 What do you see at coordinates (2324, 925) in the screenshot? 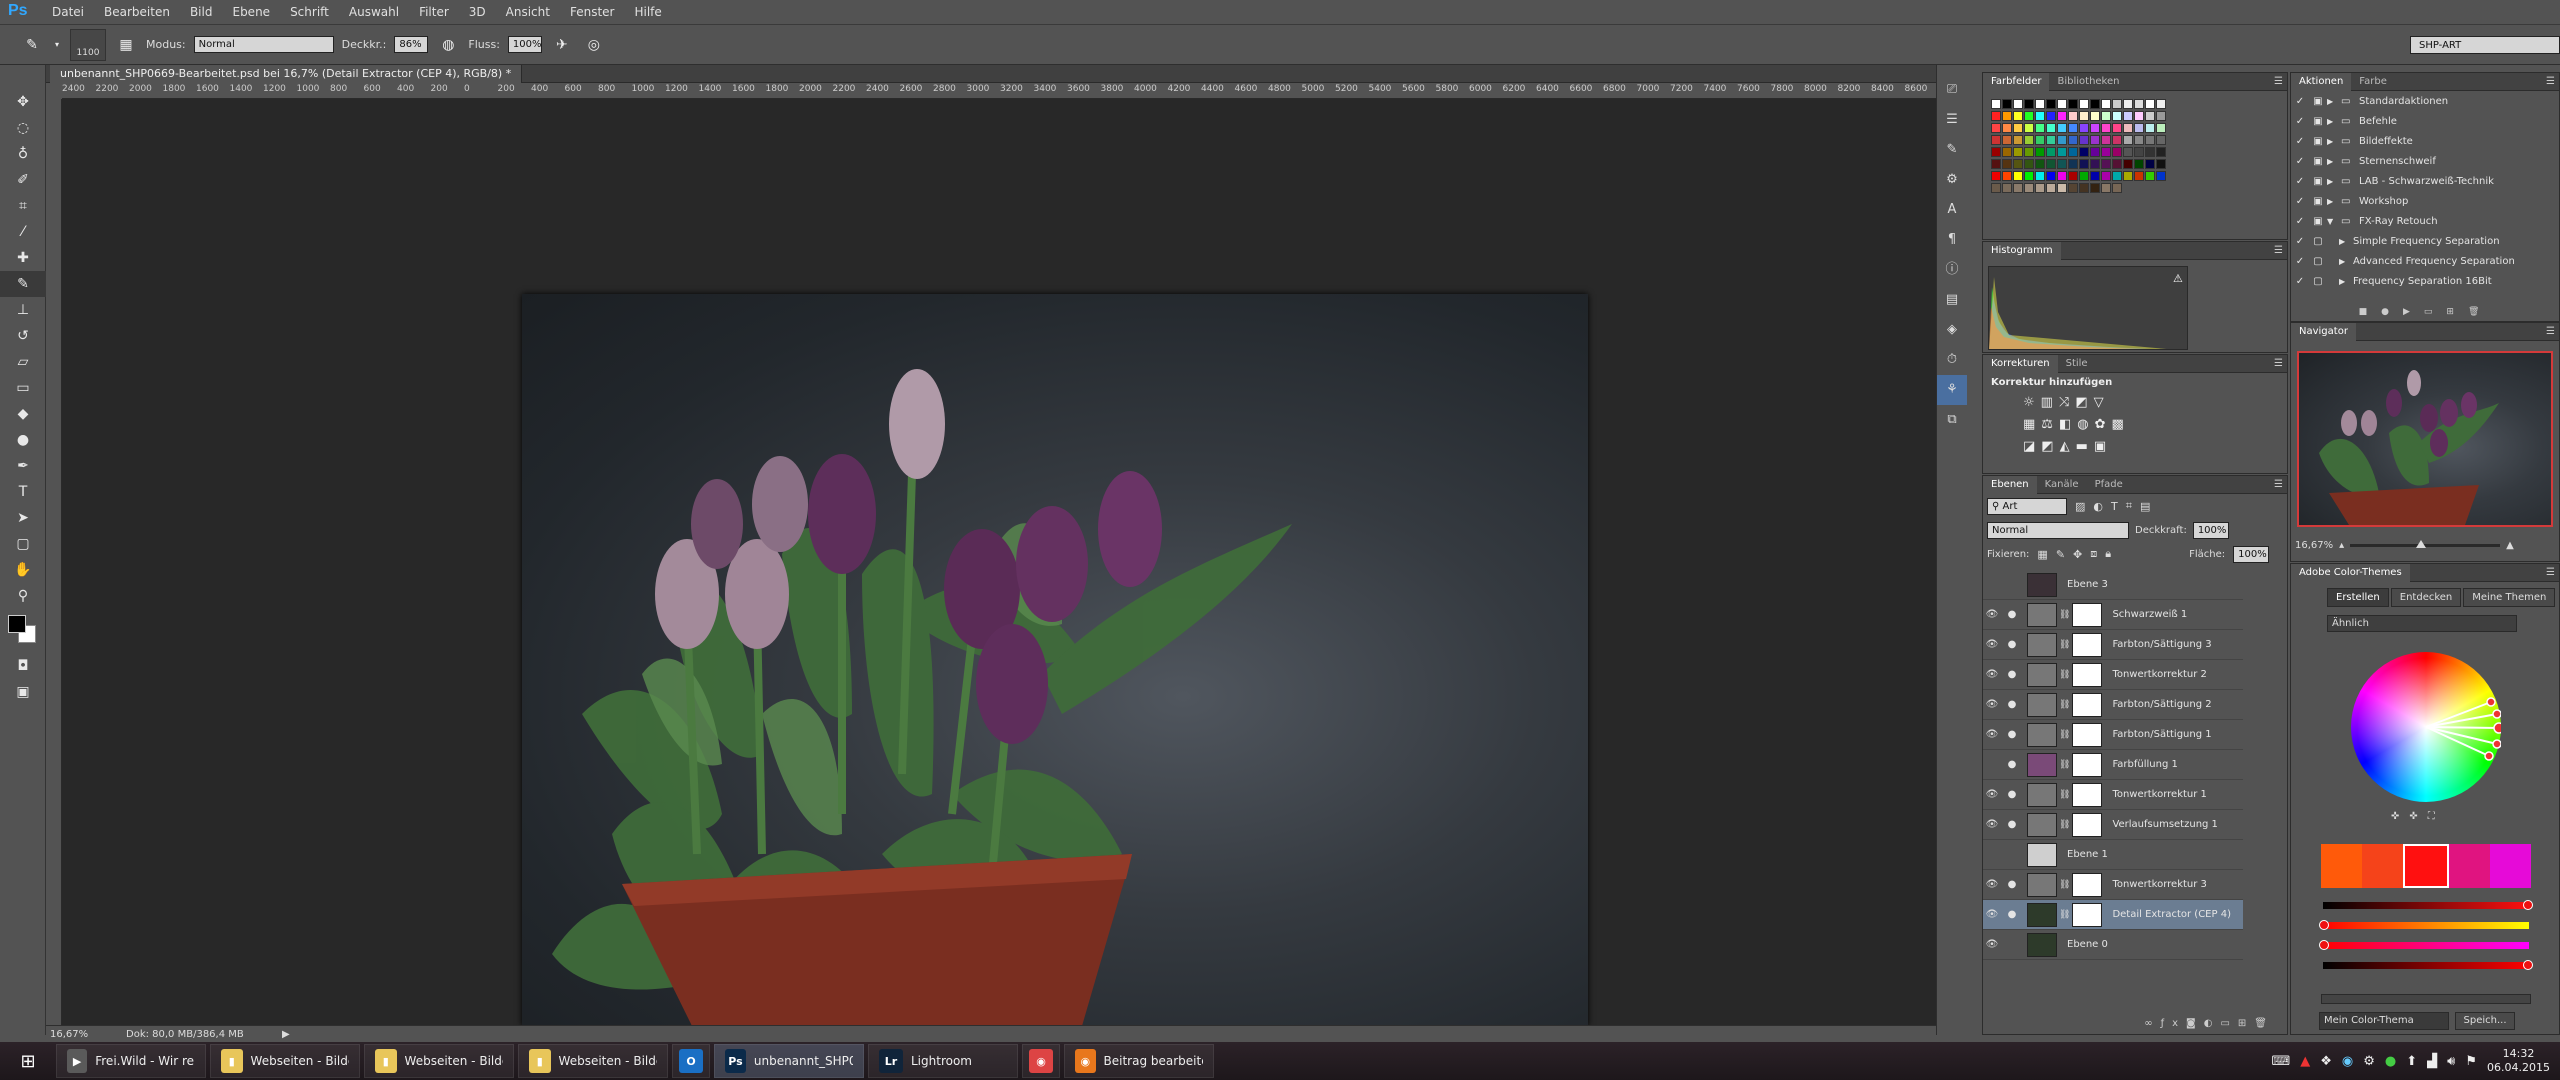
I see `slider-2-handle` at bounding box center [2324, 925].